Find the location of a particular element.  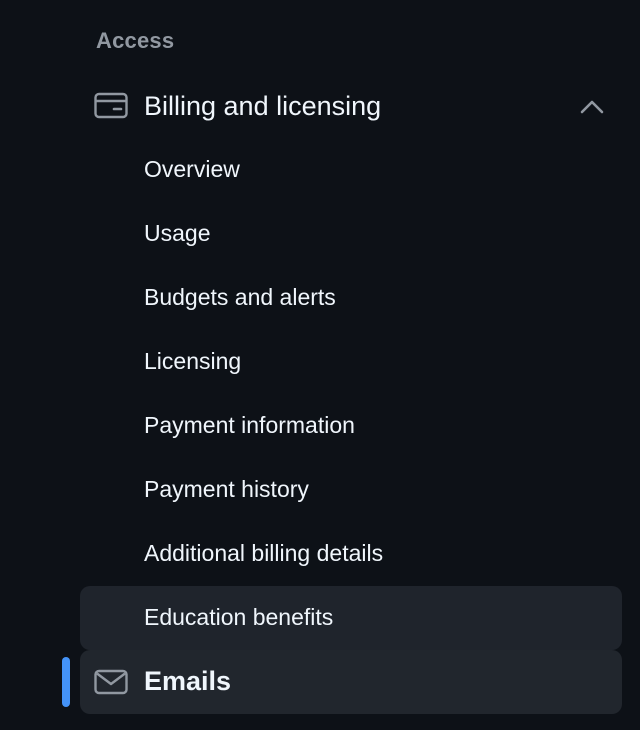

submenu-item-education-benefits: Education benefits is located at coordinates (351, 618).